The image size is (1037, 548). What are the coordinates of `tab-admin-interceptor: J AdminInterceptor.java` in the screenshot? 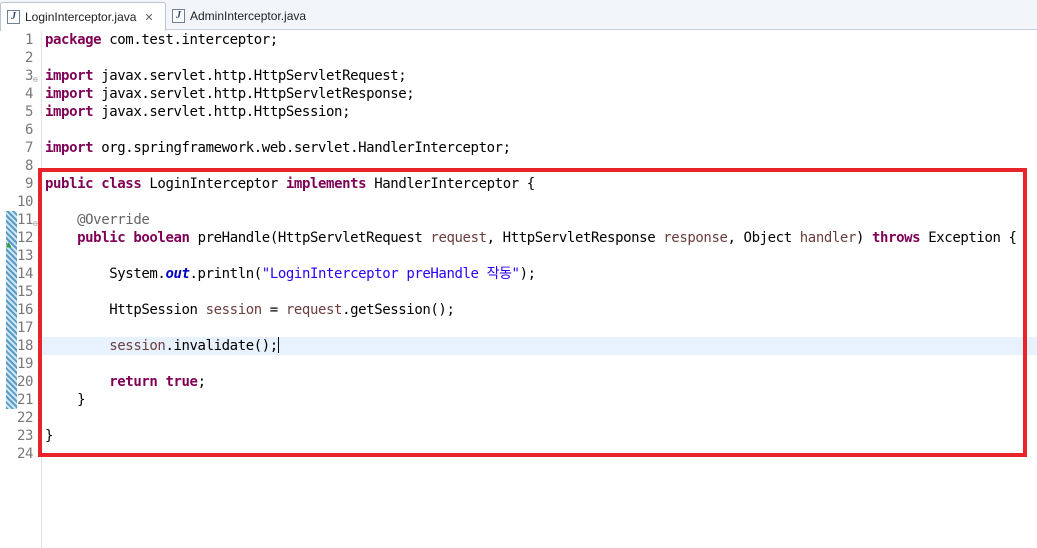 It's located at (246, 15).